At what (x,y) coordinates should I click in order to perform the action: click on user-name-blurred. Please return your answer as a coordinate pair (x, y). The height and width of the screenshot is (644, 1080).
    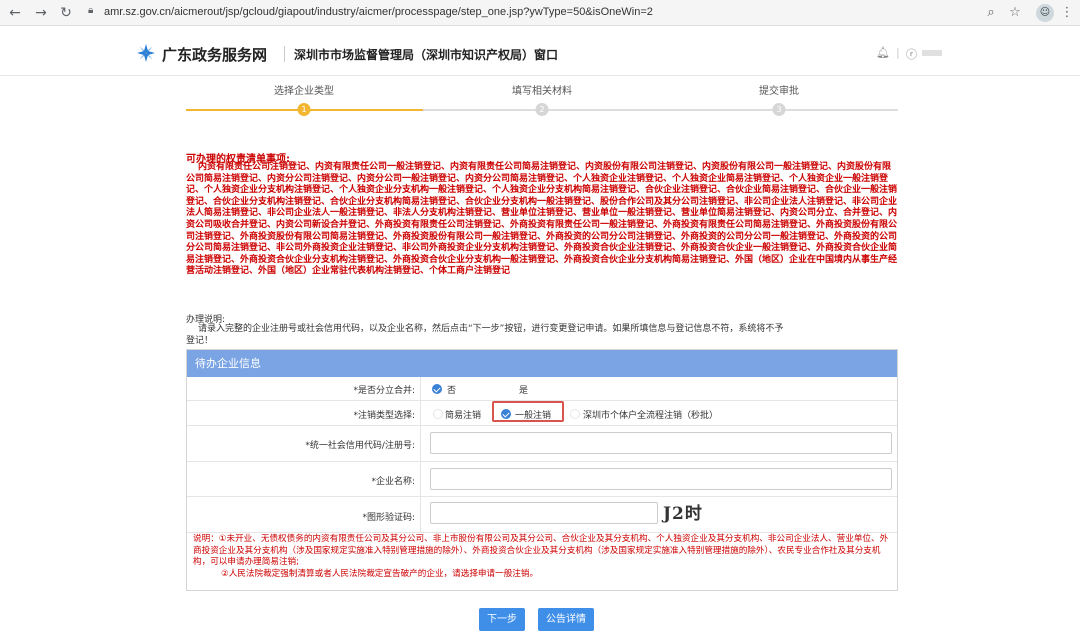
    Looking at the image, I should click on (932, 53).